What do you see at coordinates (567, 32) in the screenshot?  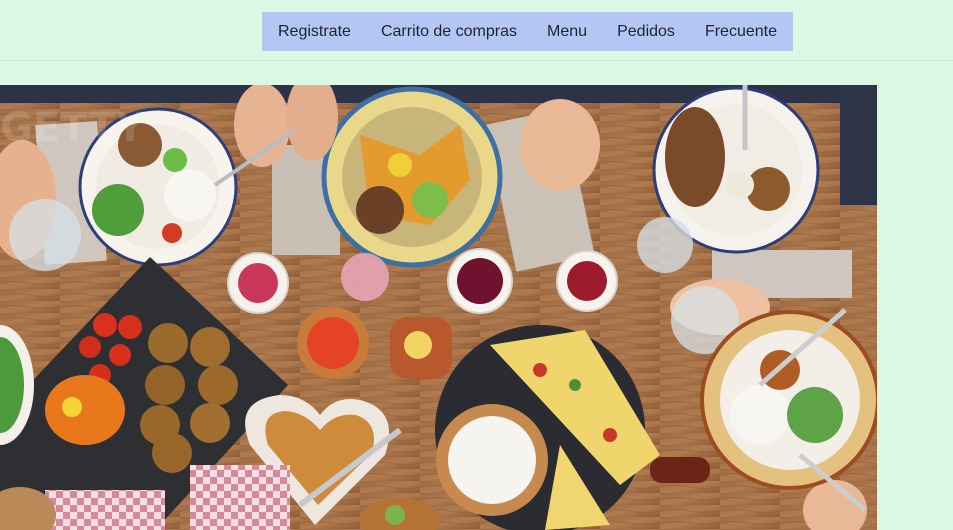 I see `nav-item-menu: Menu` at bounding box center [567, 32].